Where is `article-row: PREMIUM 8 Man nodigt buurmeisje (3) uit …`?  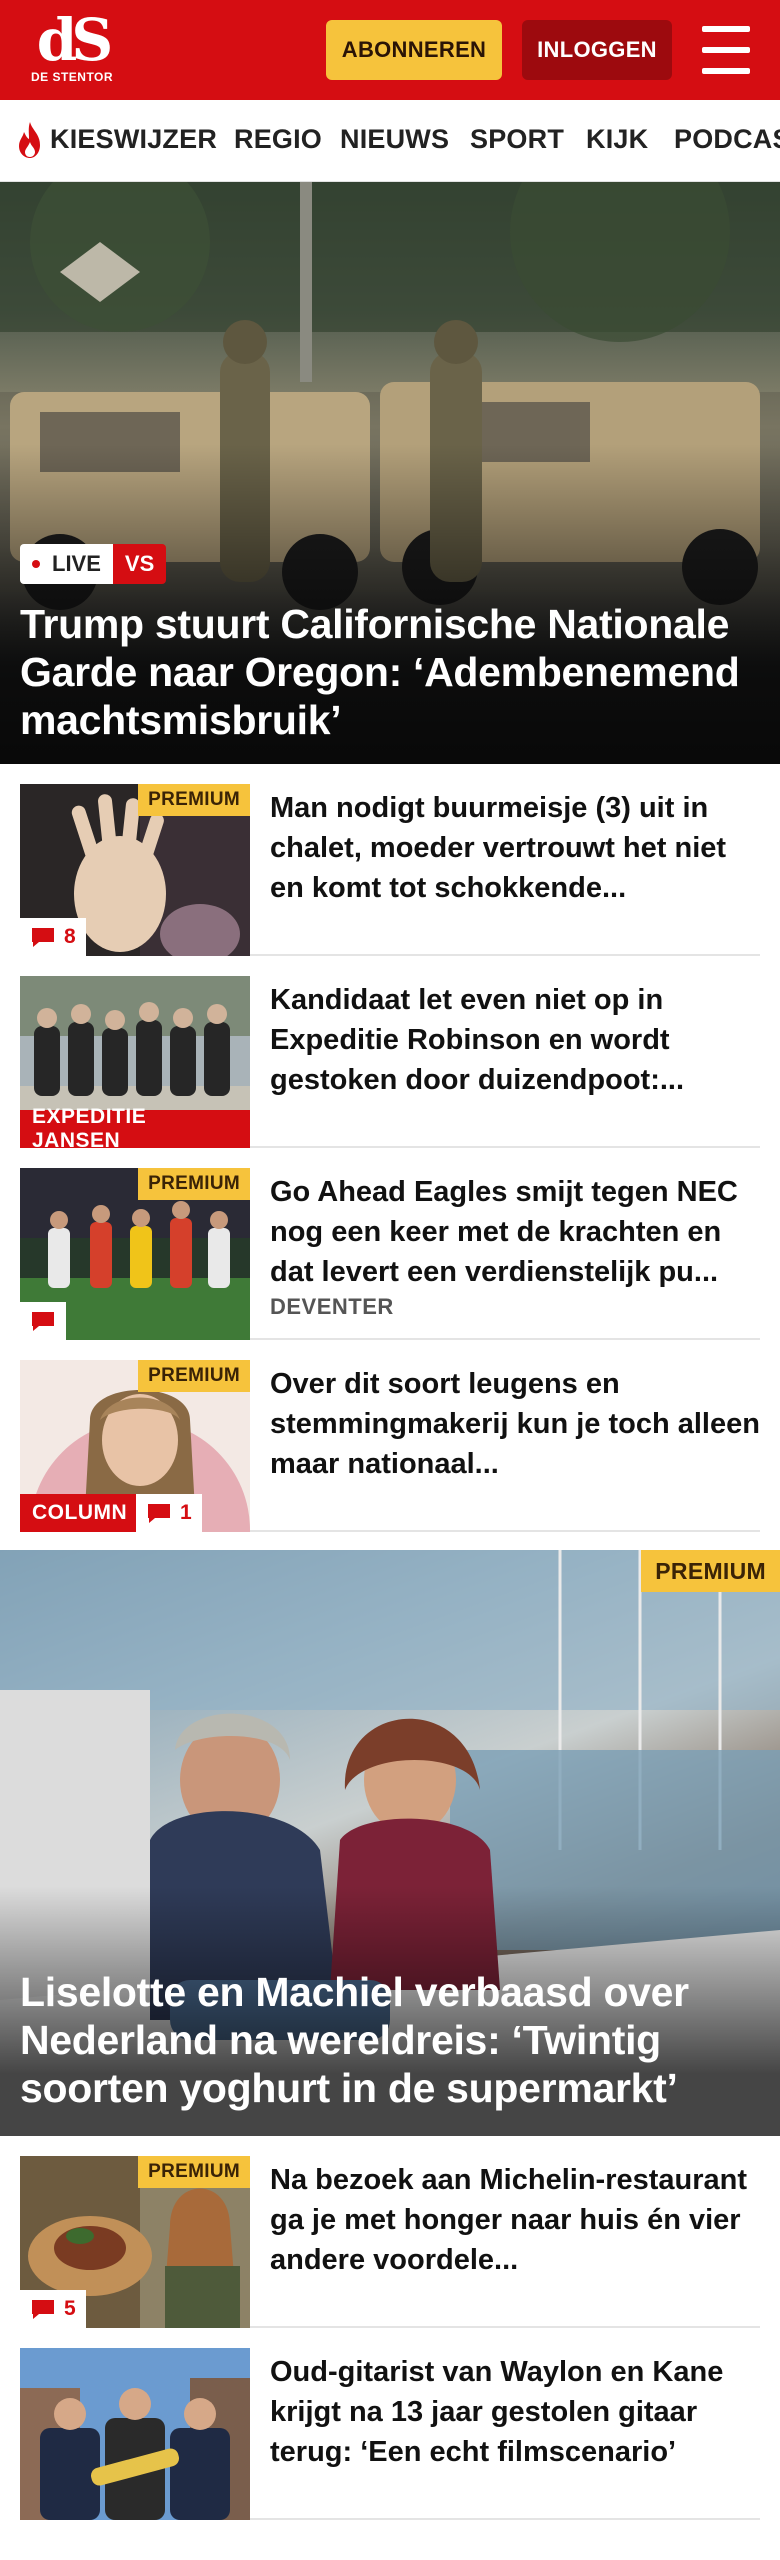
article-row: PREMIUM 8 Man nodigt buurmeisje (3) uit … is located at coordinates (390, 870).